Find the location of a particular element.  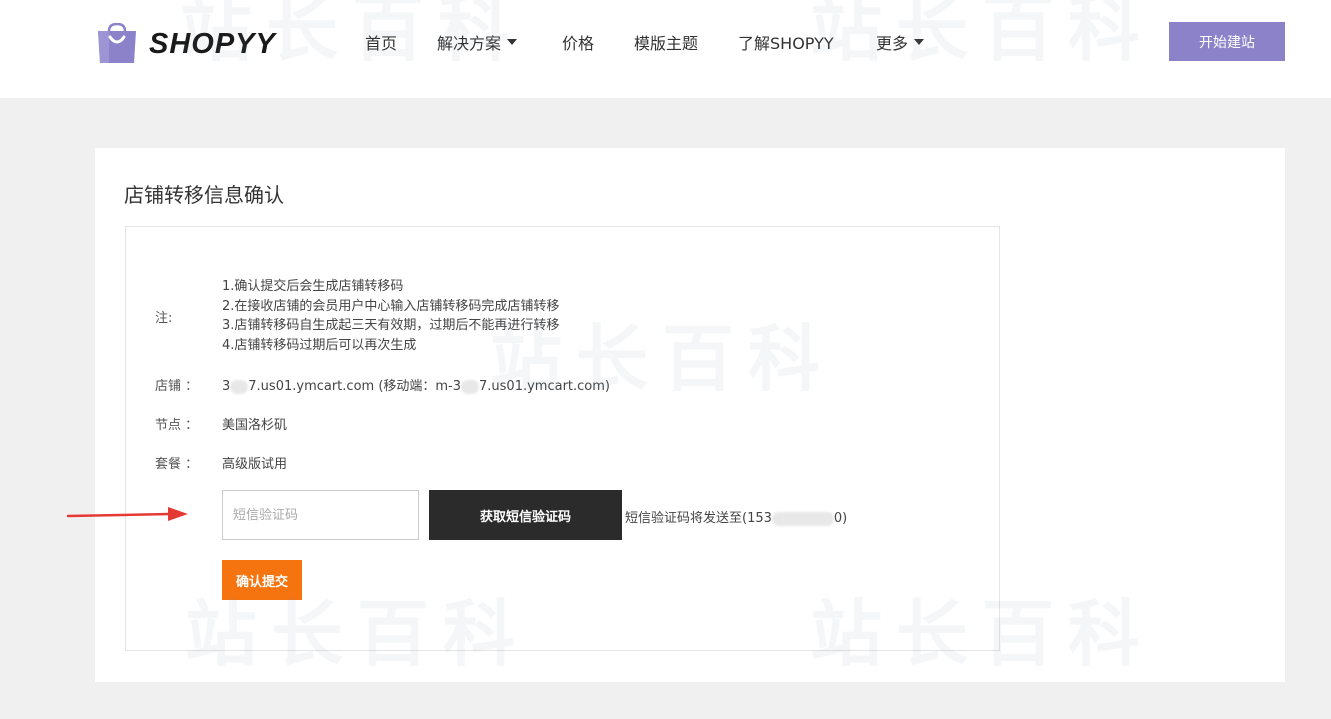

shopping-bag-icon is located at coordinates (117, 43).